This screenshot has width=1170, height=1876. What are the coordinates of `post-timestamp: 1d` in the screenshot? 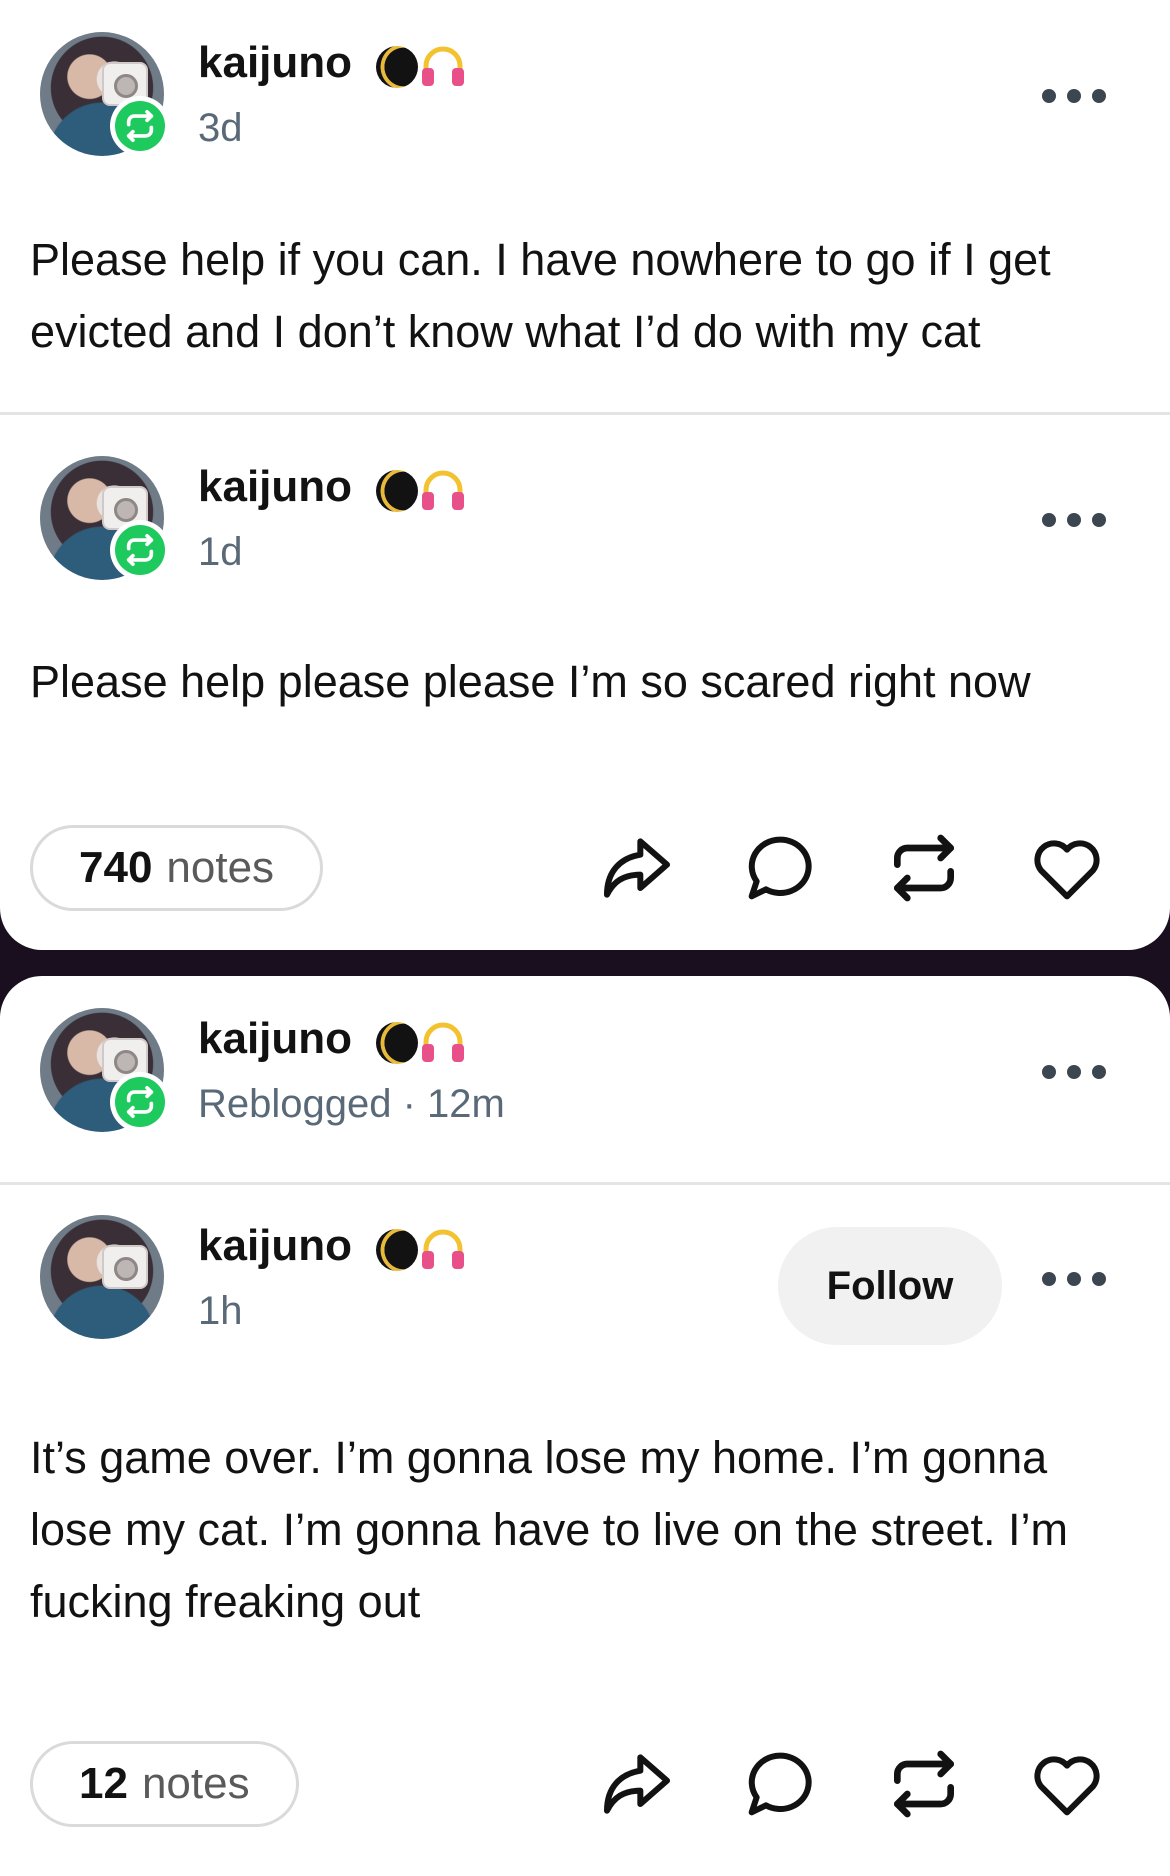 It's located at (220, 552).